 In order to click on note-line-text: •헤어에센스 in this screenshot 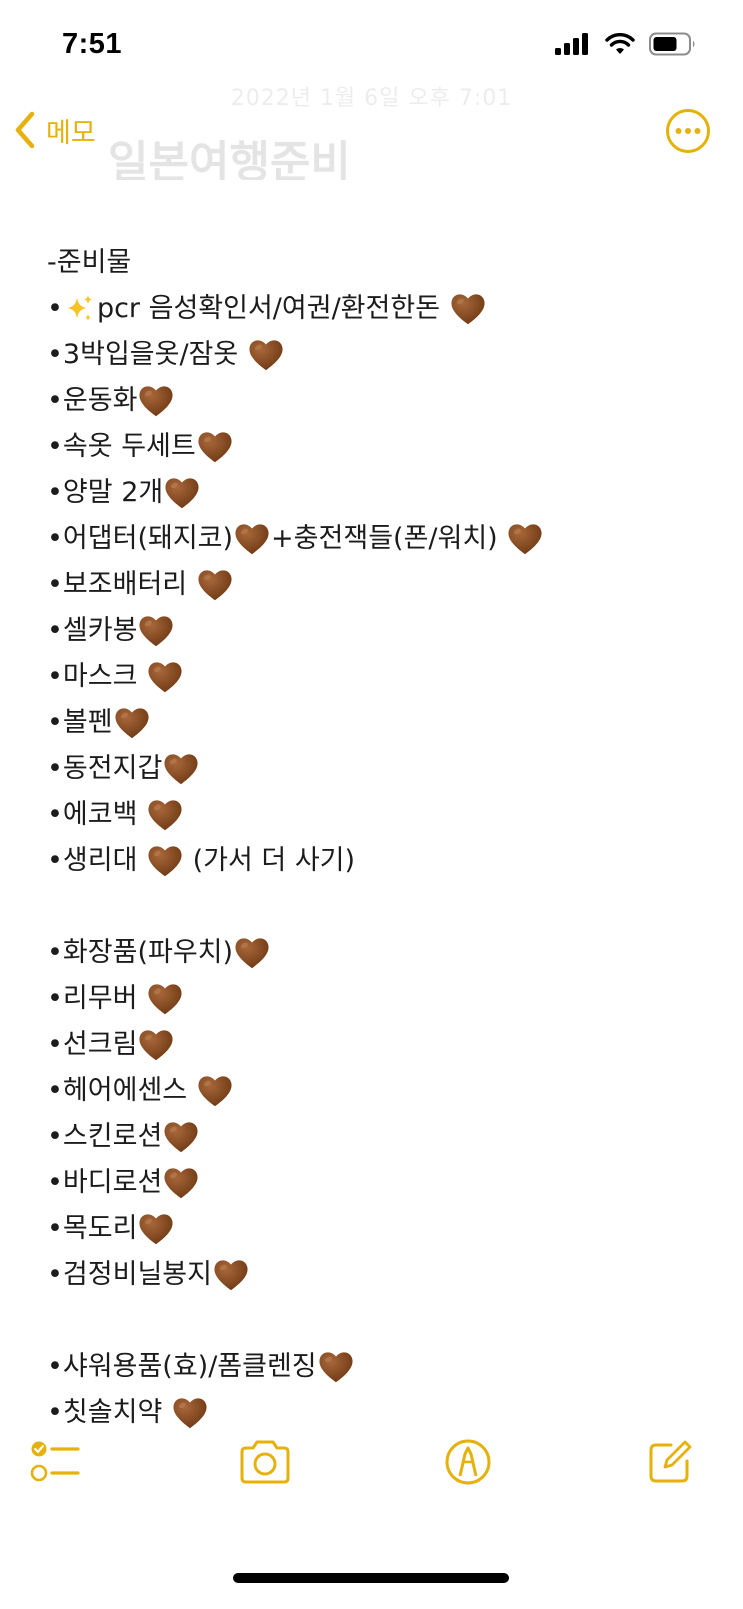, I will do `click(121, 1090)`.